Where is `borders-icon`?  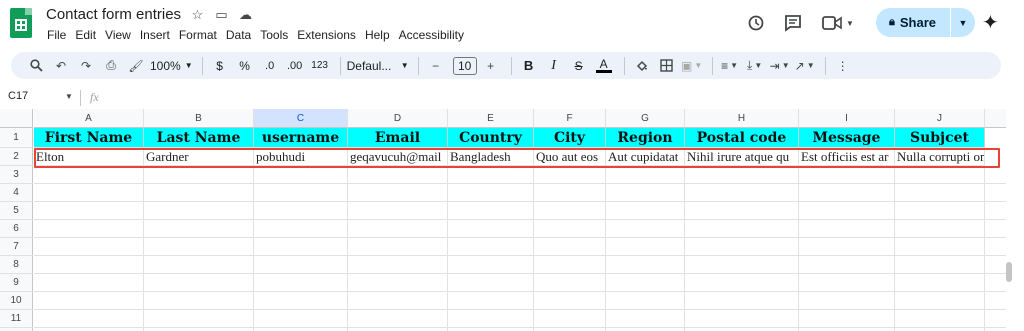 borders-icon is located at coordinates (667, 66).